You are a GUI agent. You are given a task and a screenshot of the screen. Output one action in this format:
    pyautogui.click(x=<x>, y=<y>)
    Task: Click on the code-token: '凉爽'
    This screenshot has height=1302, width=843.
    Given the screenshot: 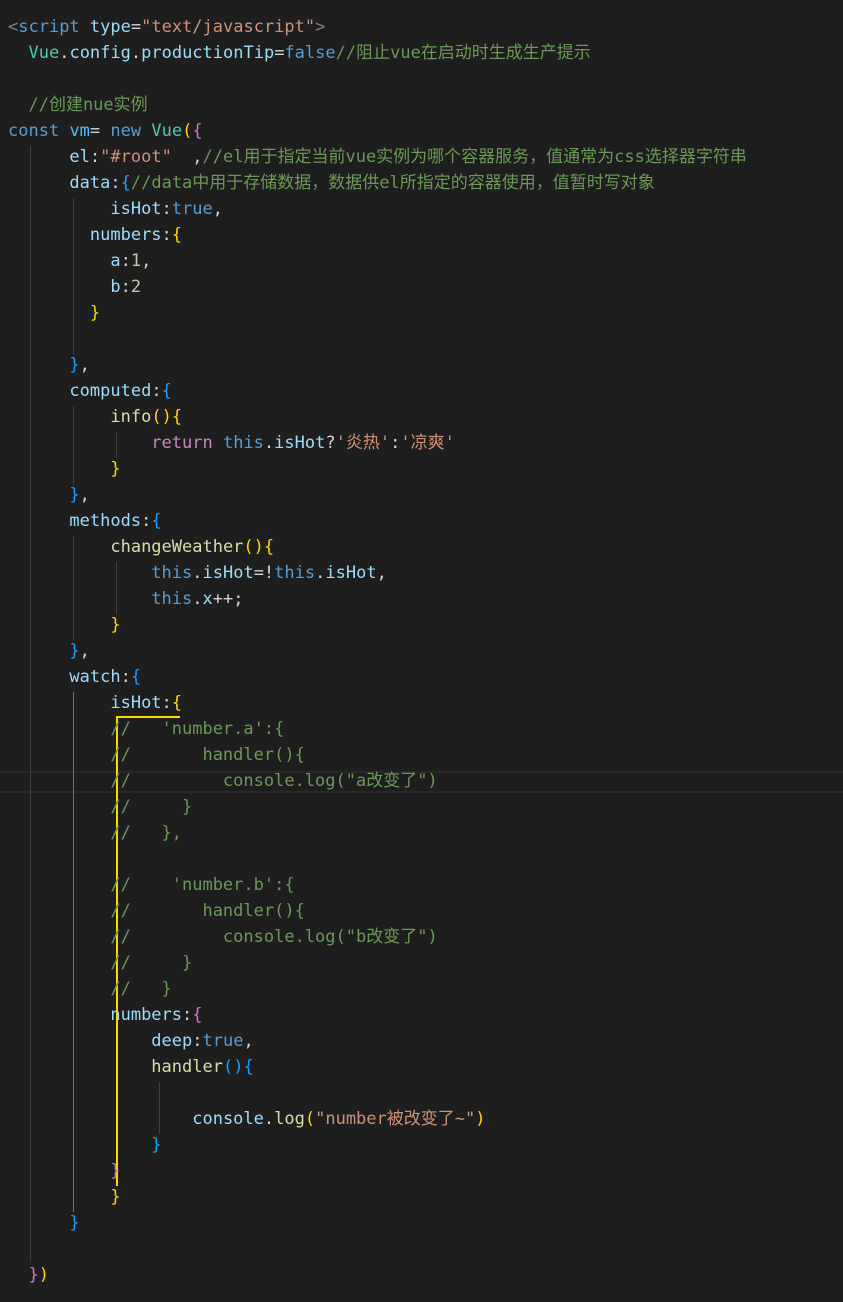 What is the action you would take?
    pyautogui.click(x=427, y=443)
    